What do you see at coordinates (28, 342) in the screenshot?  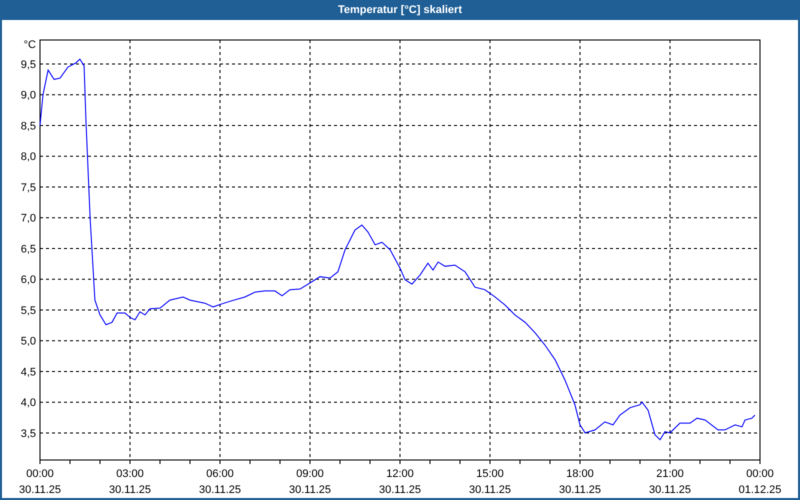 I see `y-tick-label: 5,0` at bounding box center [28, 342].